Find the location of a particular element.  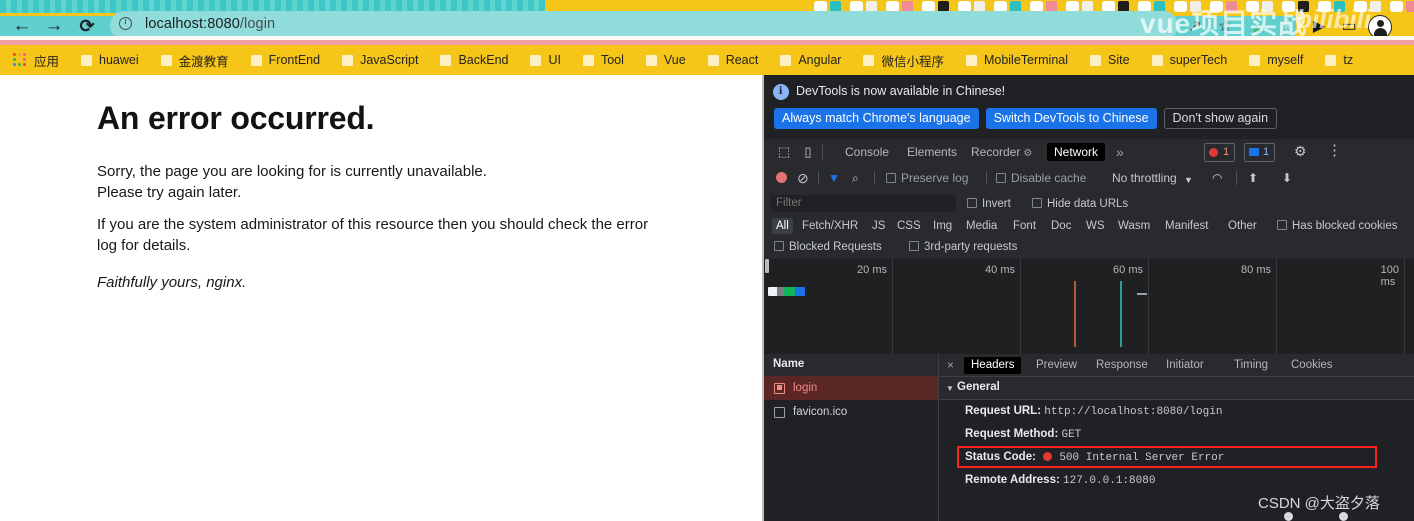

gear-icon: ⚙ is located at coordinates (1300, 151).